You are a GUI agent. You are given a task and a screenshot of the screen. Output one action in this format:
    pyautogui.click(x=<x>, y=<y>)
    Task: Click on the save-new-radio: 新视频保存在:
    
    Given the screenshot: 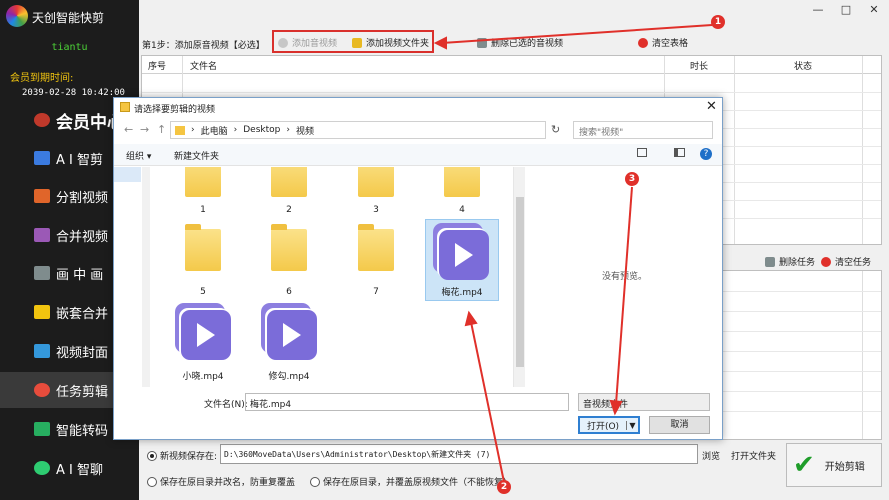 What is the action you would take?
    pyautogui.click(x=182, y=455)
    